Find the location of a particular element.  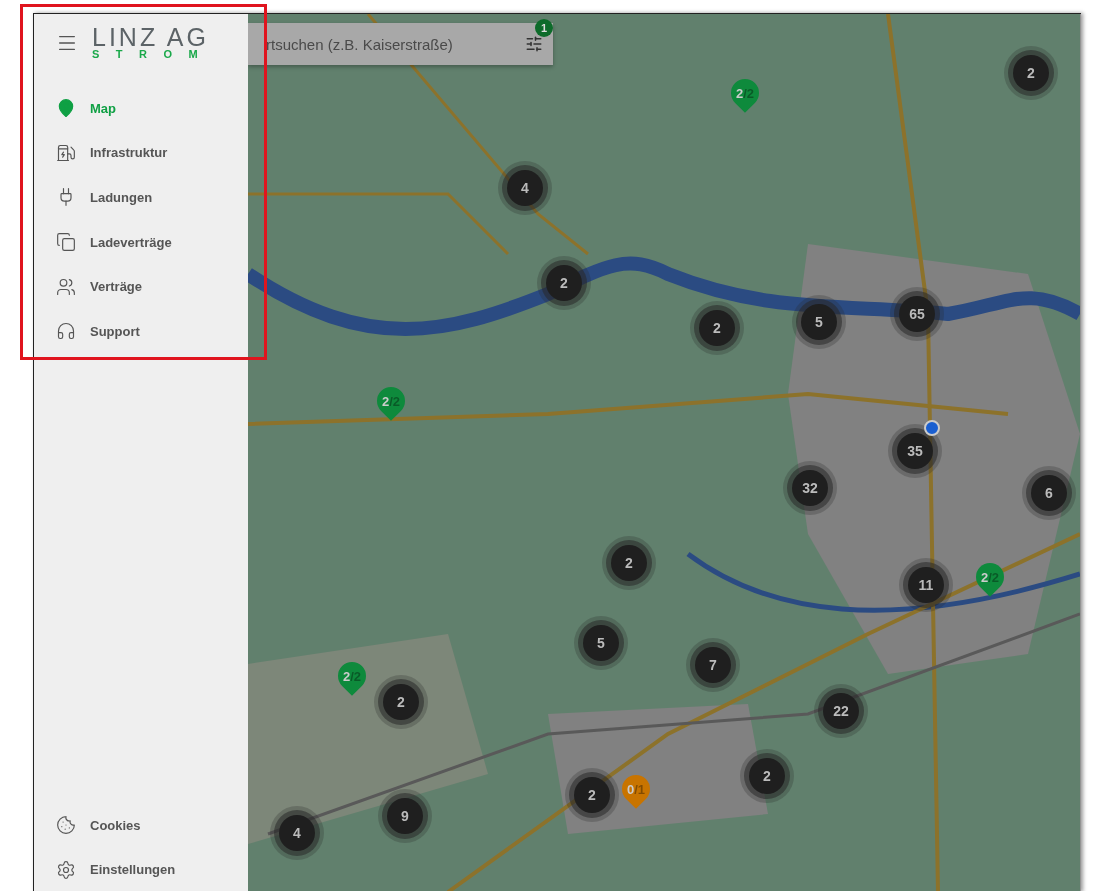

nav-item: Einstellungen is located at coordinates (141, 869).